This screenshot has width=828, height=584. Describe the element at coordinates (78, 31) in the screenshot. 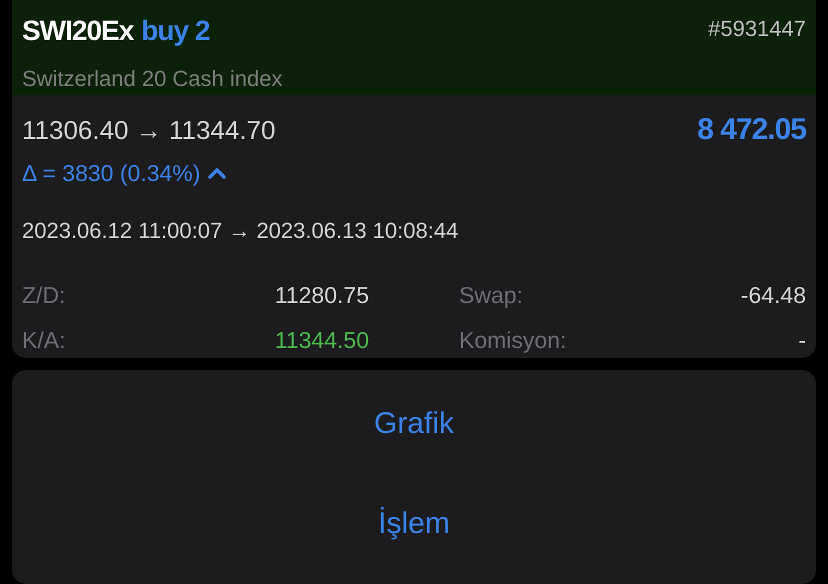

I see `symbol-title: SWI20Ex` at that location.